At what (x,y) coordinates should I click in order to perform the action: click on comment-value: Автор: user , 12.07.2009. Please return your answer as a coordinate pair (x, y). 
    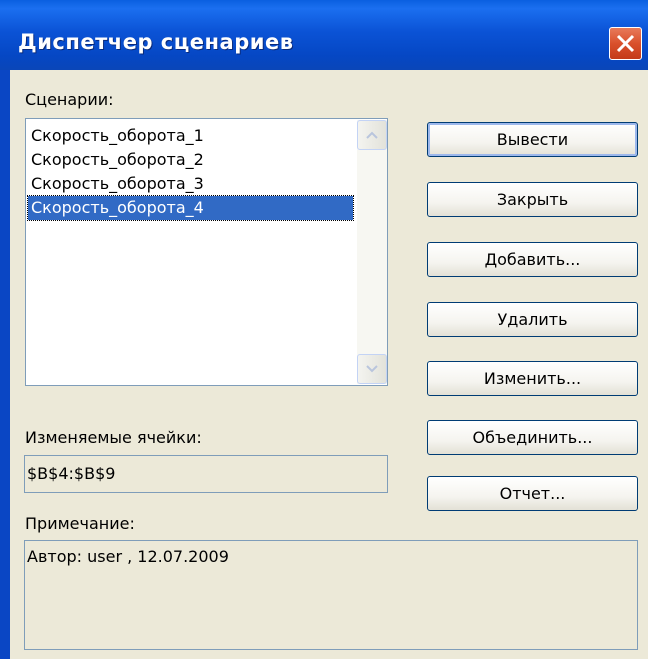
    Looking at the image, I should click on (128, 556).